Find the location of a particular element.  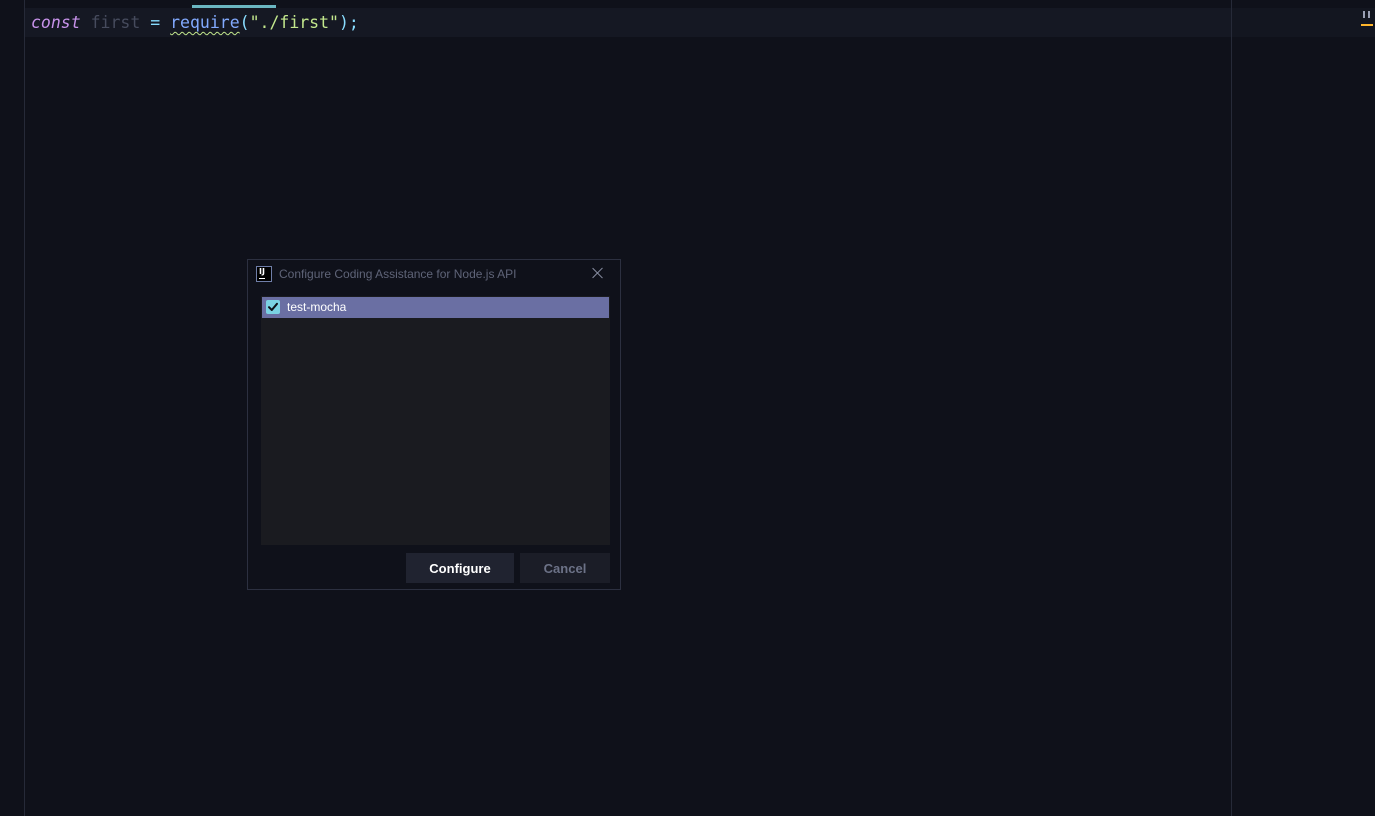

operator-token: = is located at coordinates (155, 22).